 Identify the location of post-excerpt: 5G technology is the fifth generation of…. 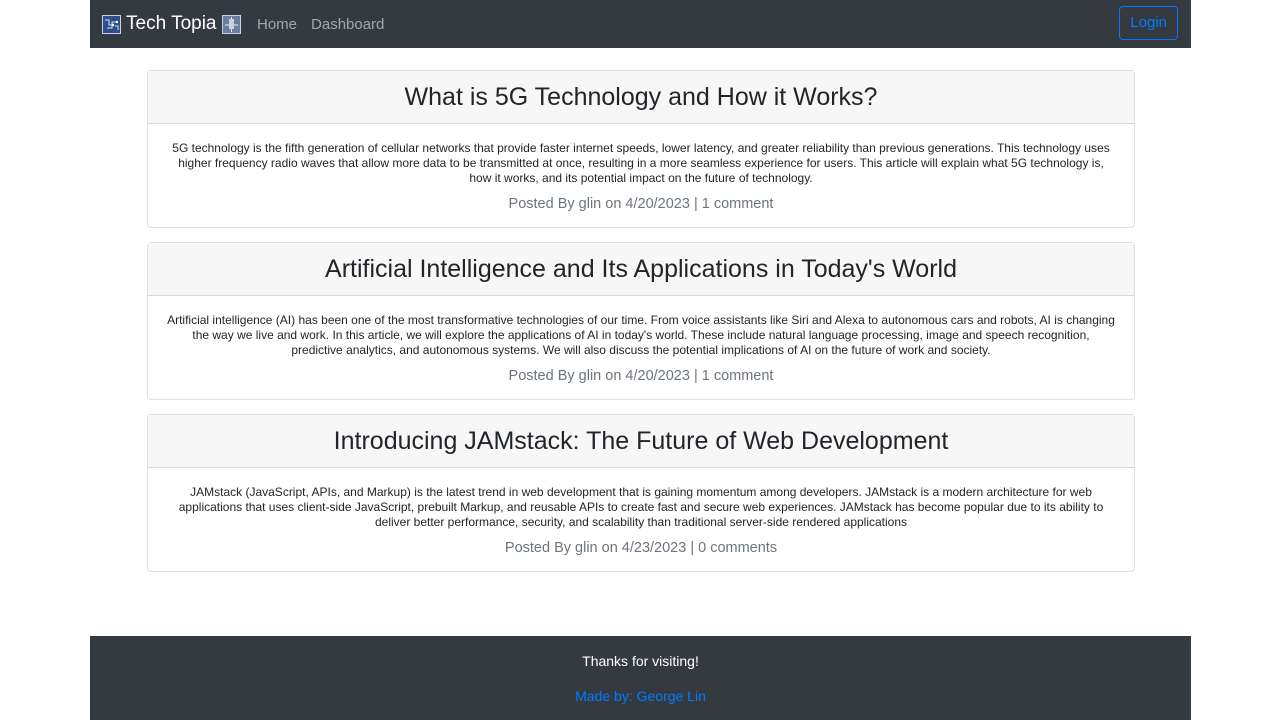
(641, 163).